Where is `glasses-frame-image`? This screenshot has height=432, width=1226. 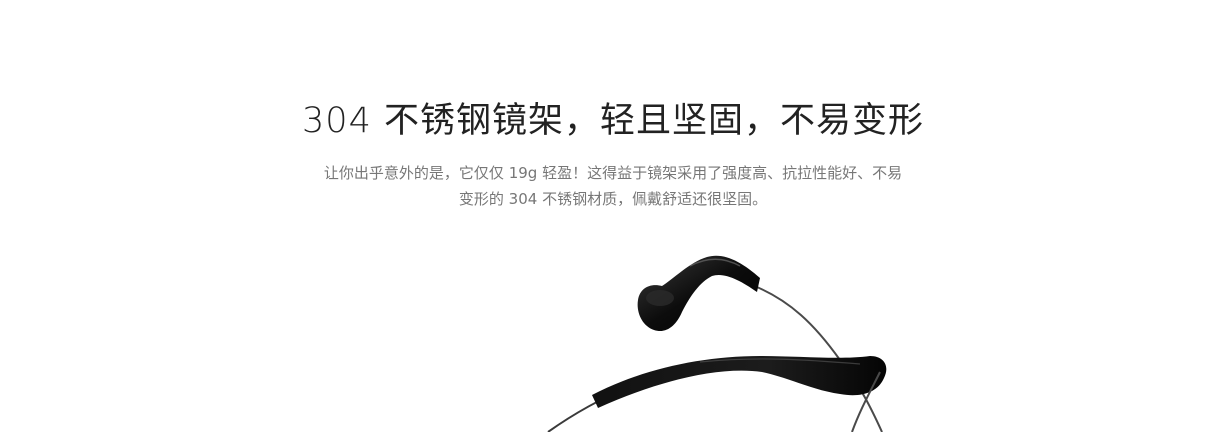 glasses-frame-image is located at coordinates (717, 343).